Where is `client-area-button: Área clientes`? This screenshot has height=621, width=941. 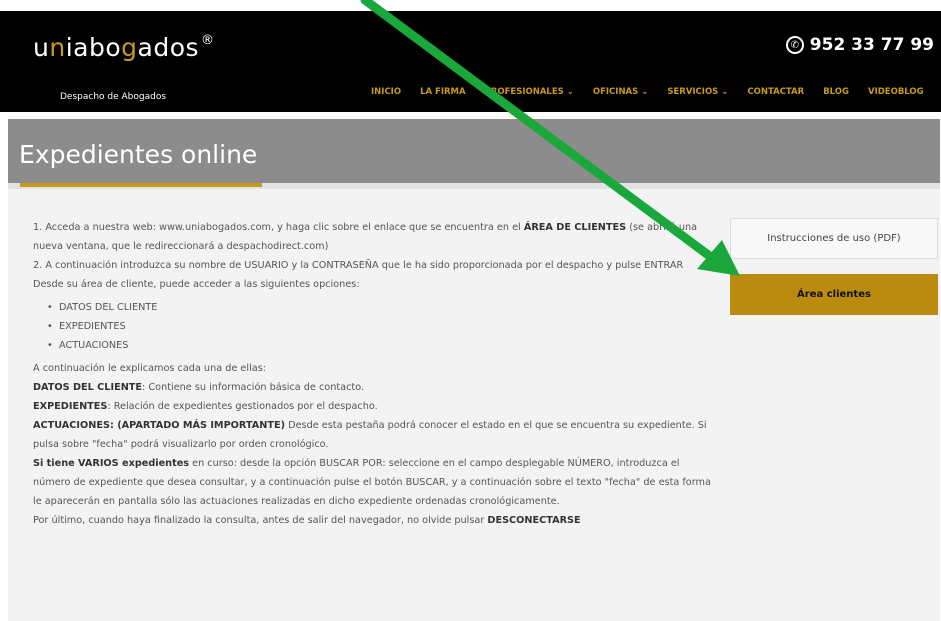
client-area-button: Área clientes is located at coordinates (834, 294).